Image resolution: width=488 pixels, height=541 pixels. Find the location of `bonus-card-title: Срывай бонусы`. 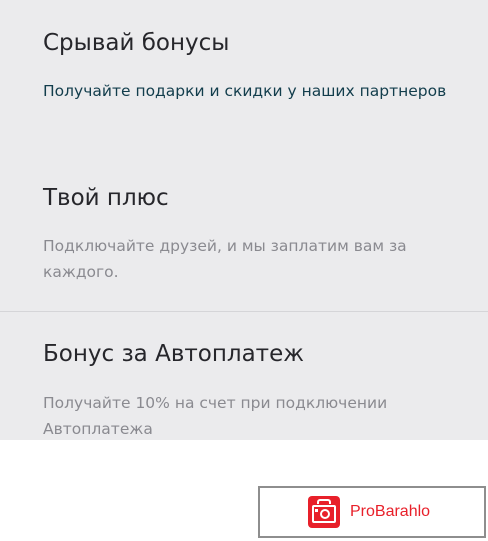

bonus-card-title: Срывай бонусы is located at coordinates (136, 43).